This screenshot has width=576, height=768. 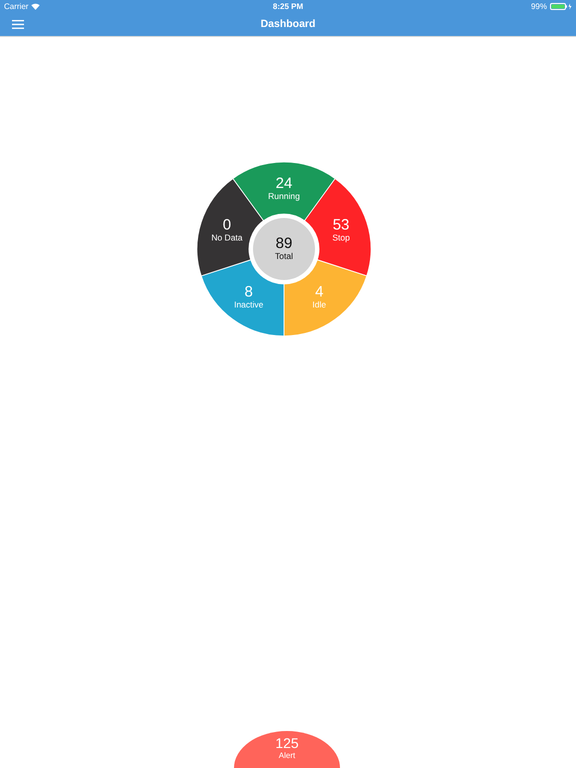 I want to click on wifi-icon, so click(x=35, y=6).